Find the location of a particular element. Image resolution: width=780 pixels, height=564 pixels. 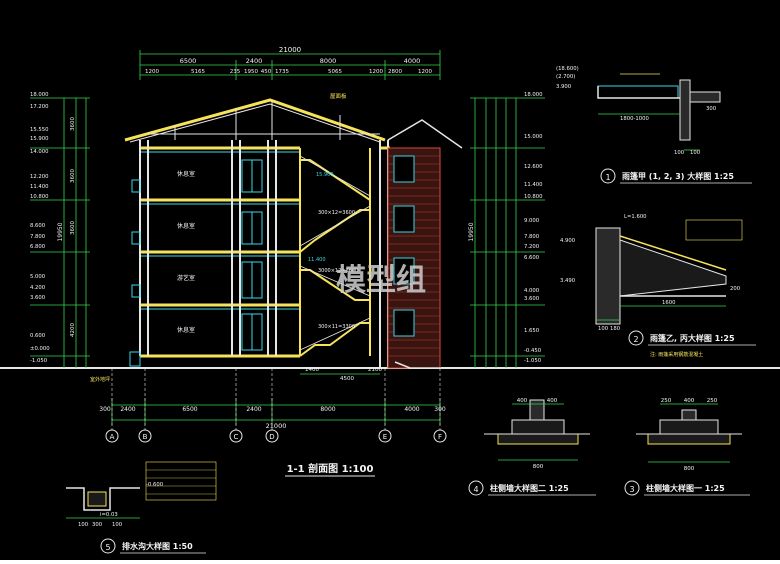

svg-text: 7.200 is located at coordinates (532, 247).